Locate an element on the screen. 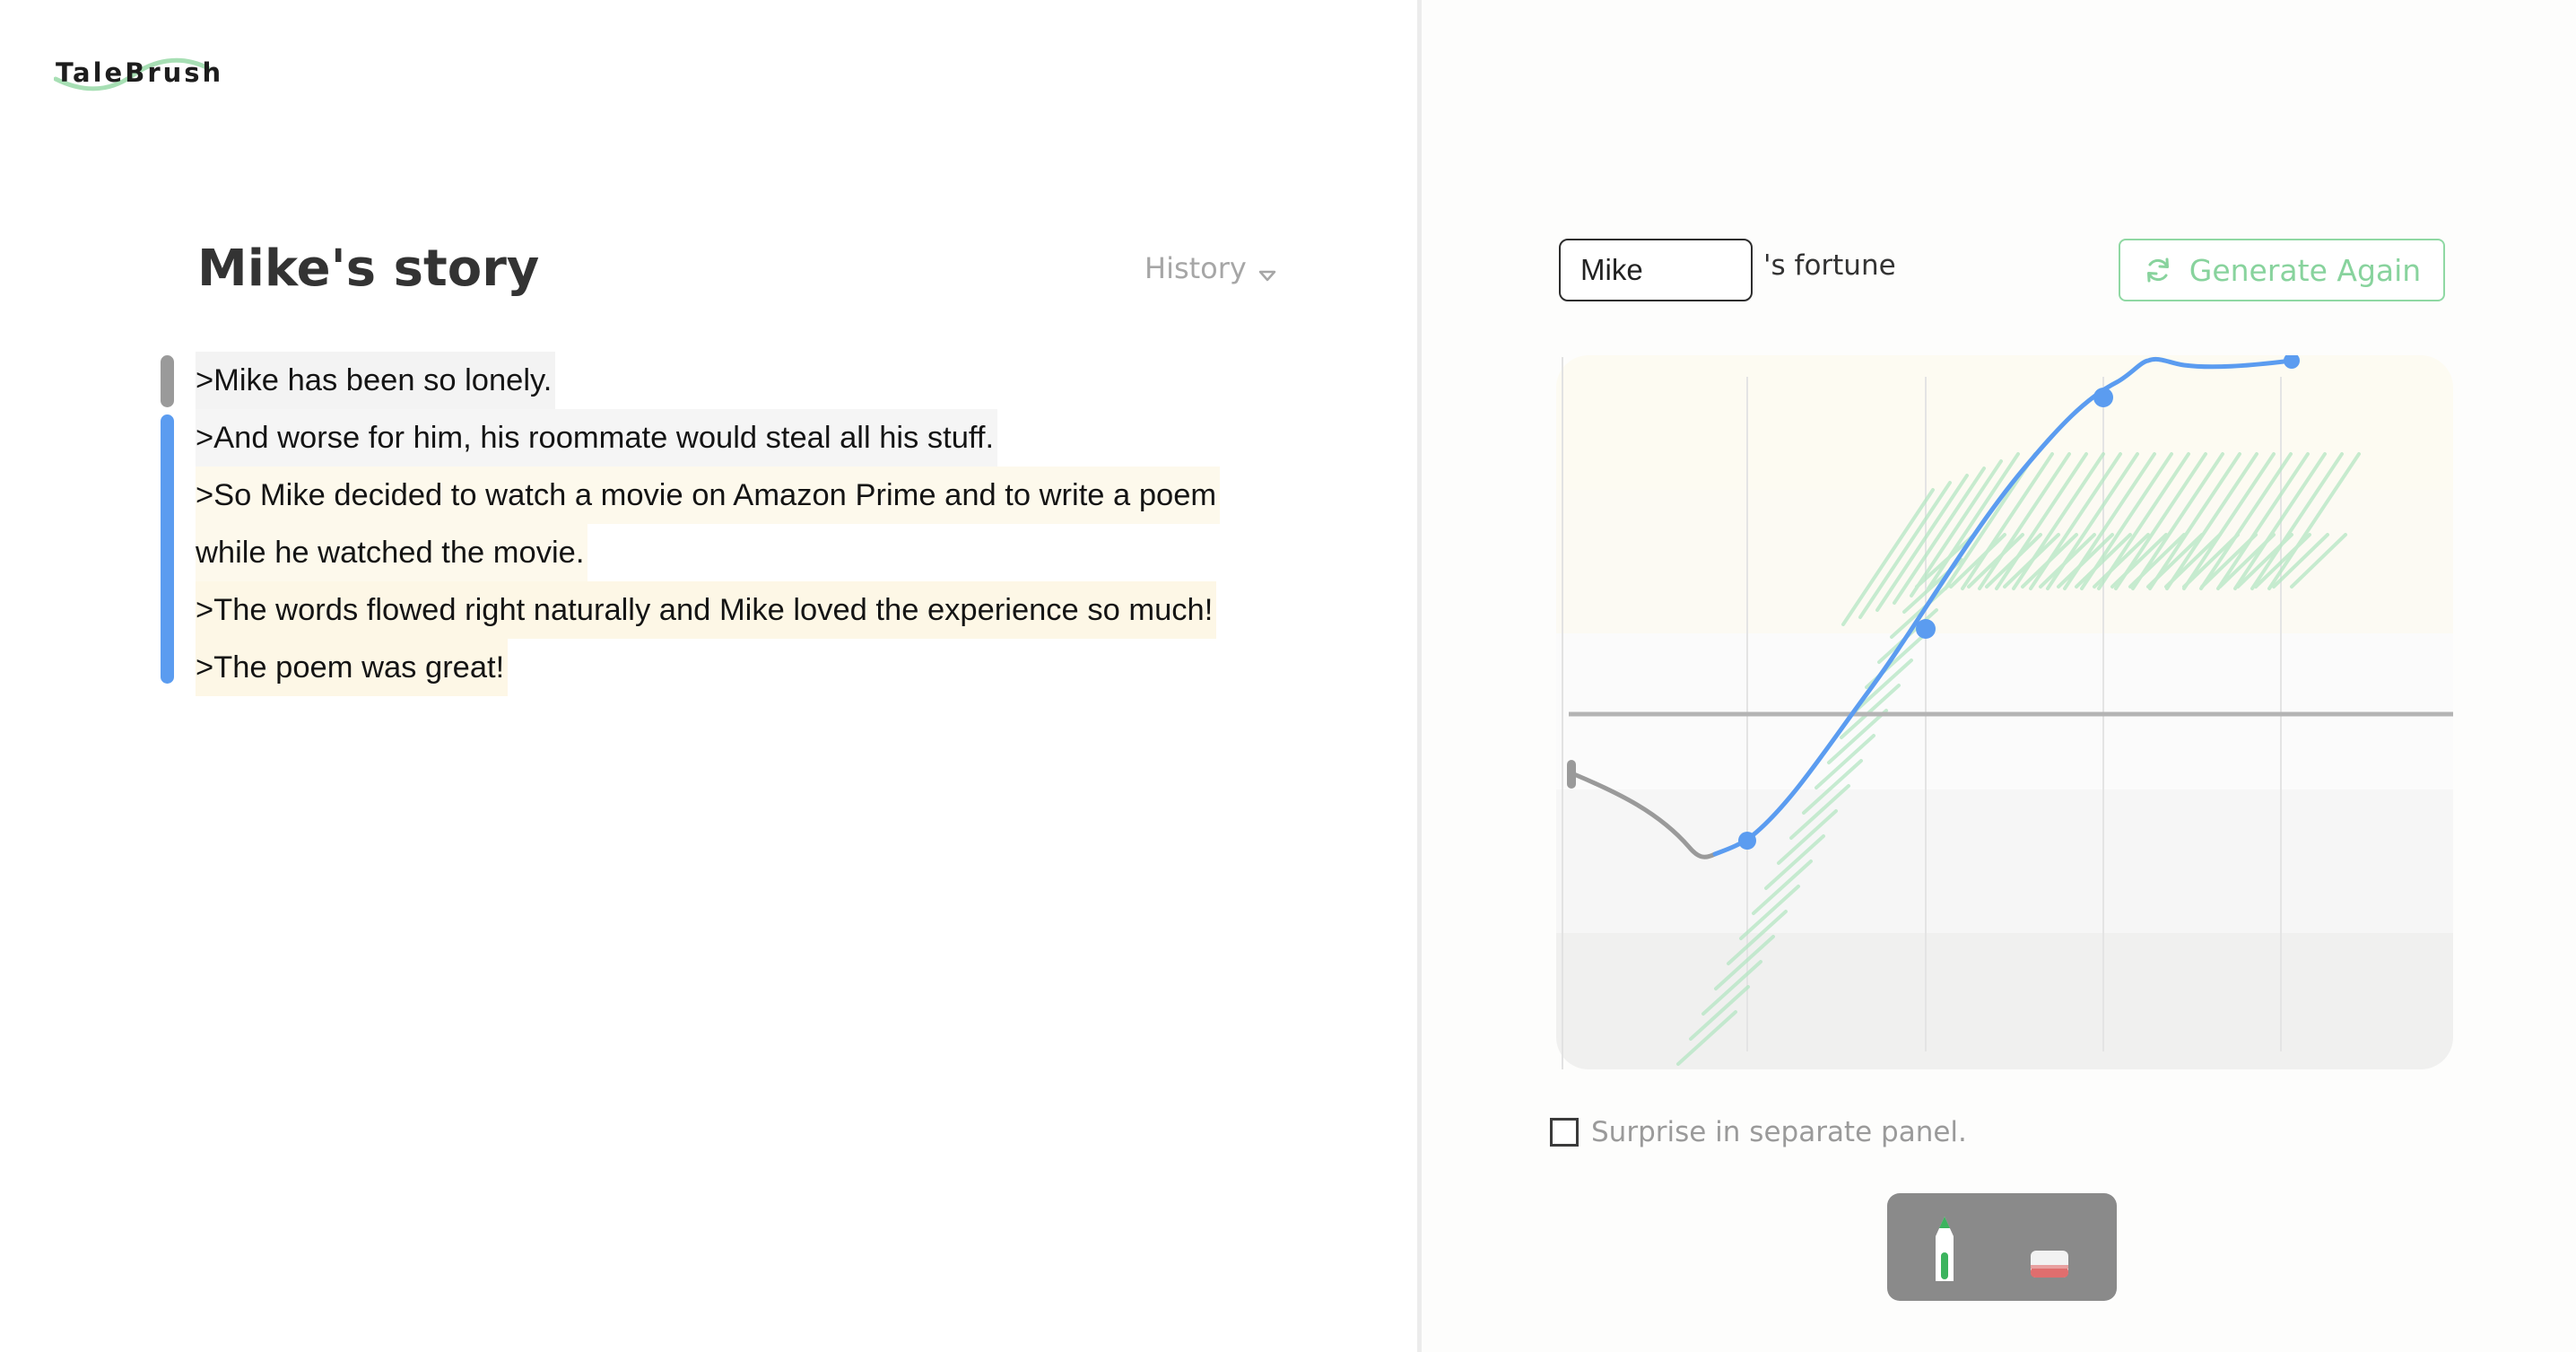 The height and width of the screenshot is (1352, 2576). logo-text: TaleBrush is located at coordinates (140, 72).